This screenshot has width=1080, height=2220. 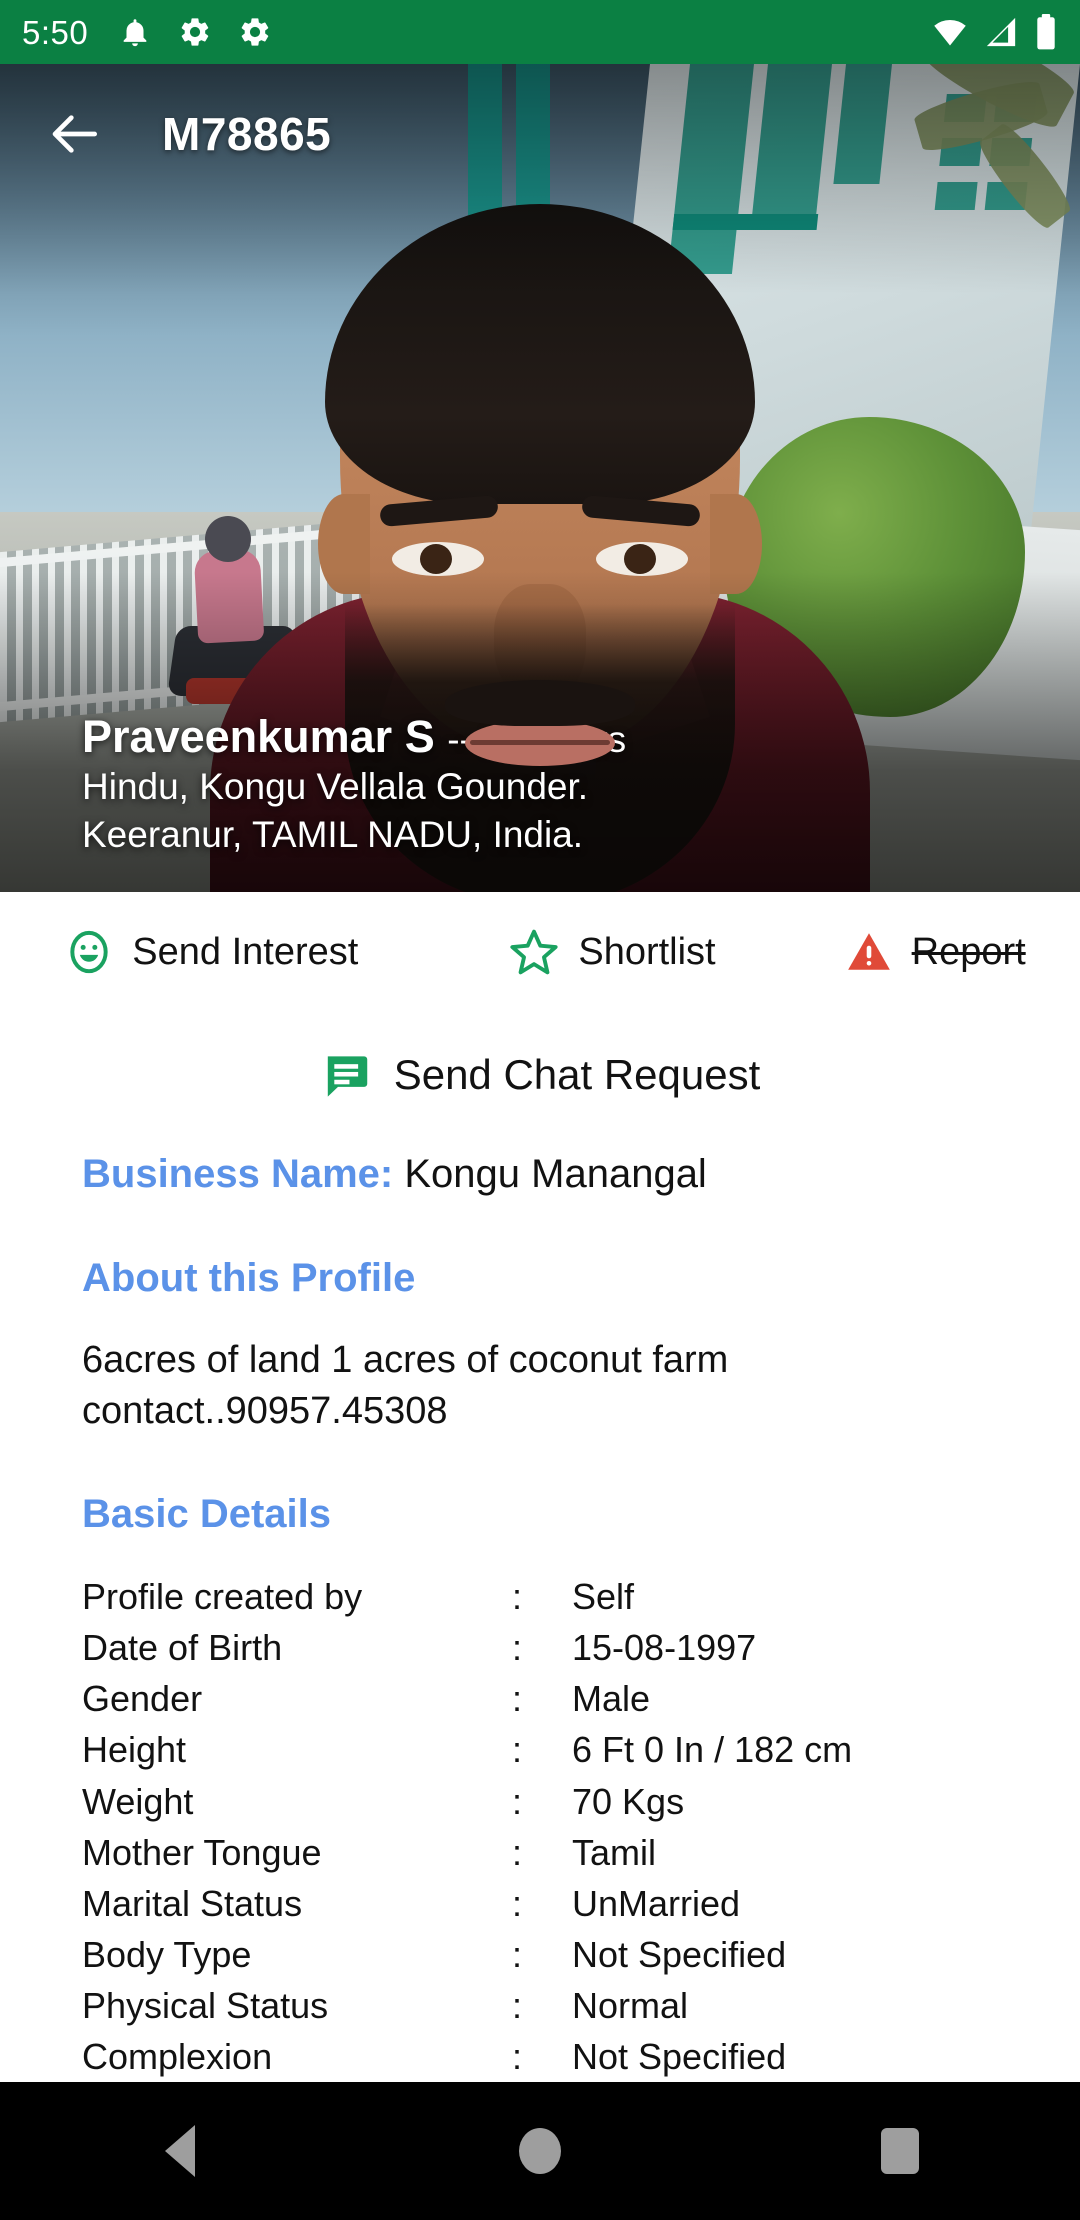 What do you see at coordinates (540, 2056) in the screenshot?
I see `table-row: Complexion : Not Specified` at bounding box center [540, 2056].